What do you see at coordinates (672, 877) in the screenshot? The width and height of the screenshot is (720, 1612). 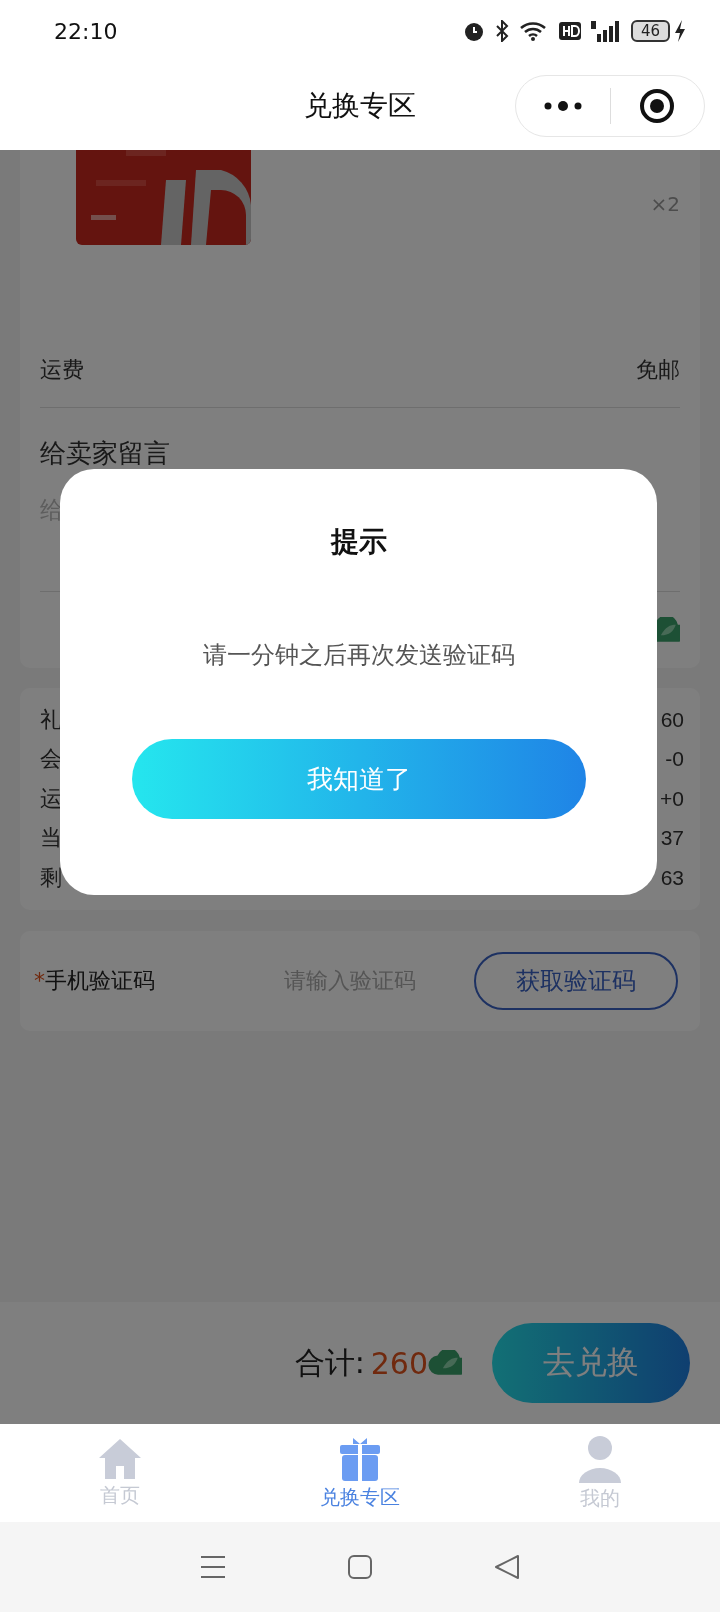 I see `summary-value: 63` at bounding box center [672, 877].